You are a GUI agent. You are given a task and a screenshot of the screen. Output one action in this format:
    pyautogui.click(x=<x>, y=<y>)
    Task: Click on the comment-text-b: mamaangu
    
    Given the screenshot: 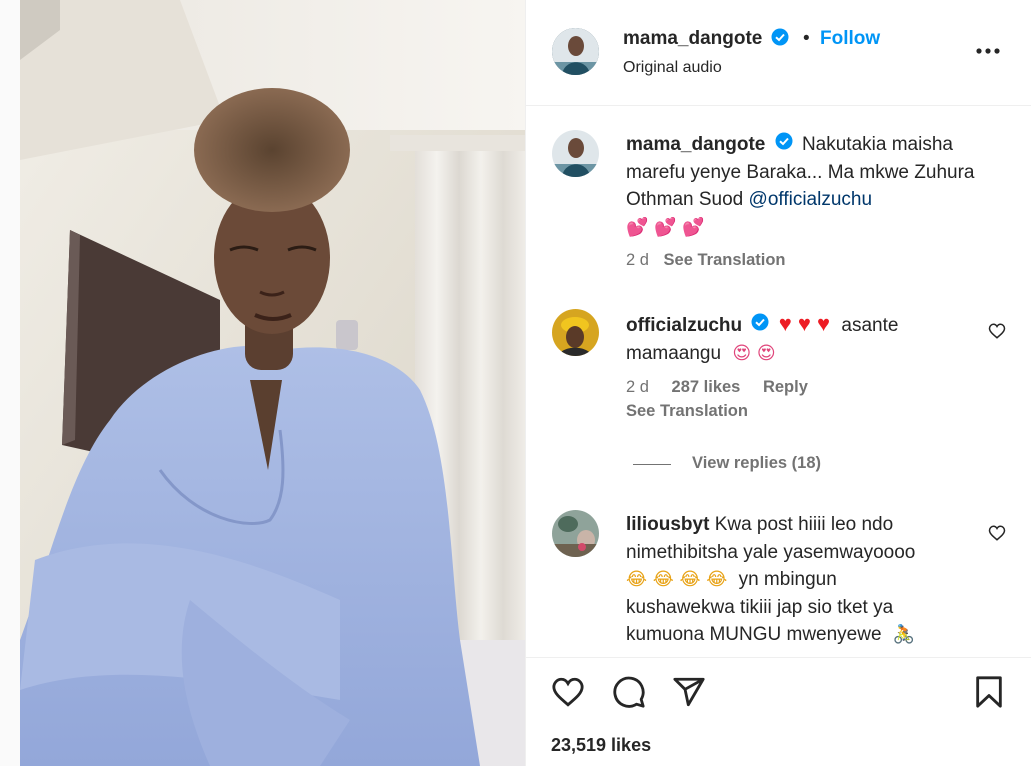 What is the action you would take?
    pyautogui.click(x=674, y=353)
    